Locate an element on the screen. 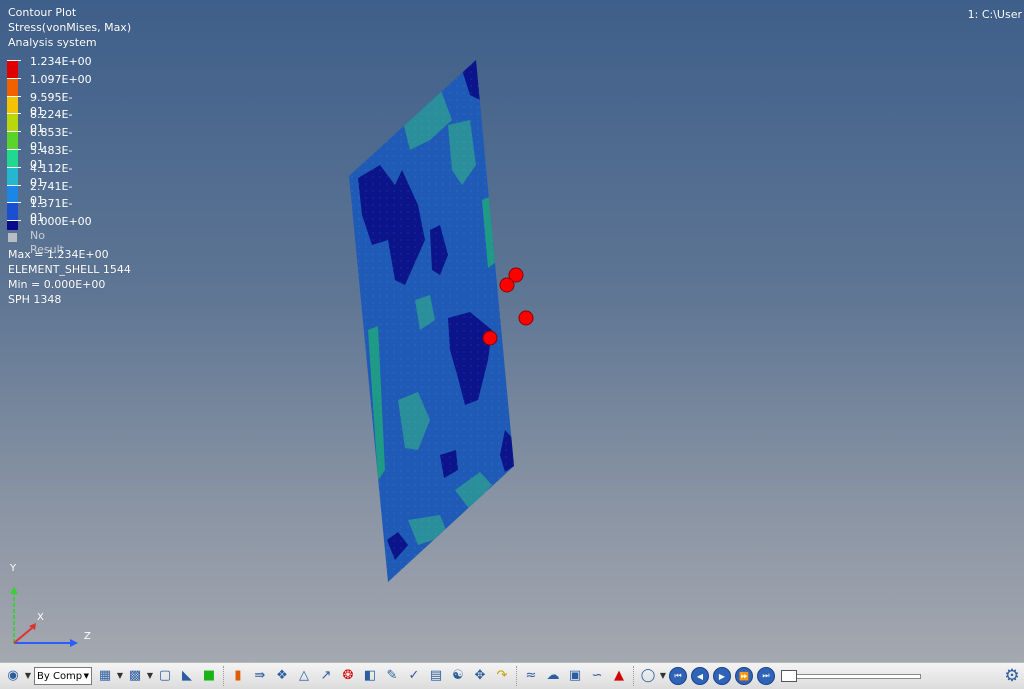  wireframe-icon: ▦ is located at coordinates (105, 676).